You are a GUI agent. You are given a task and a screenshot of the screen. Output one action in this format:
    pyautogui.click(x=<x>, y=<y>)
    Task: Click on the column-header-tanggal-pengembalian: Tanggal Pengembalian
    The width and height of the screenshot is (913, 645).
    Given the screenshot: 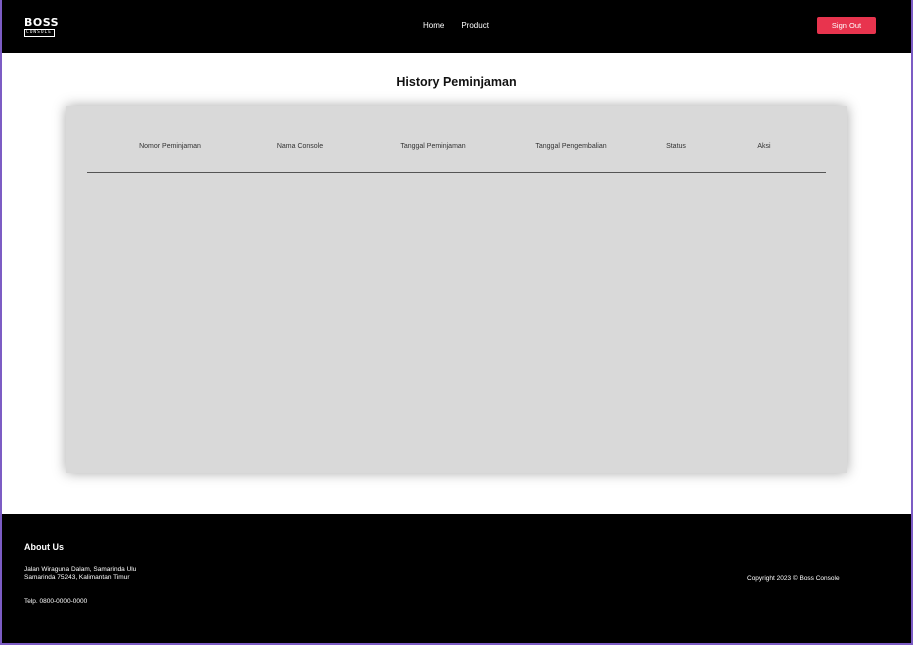 What is the action you would take?
    pyautogui.click(x=571, y=146)
    